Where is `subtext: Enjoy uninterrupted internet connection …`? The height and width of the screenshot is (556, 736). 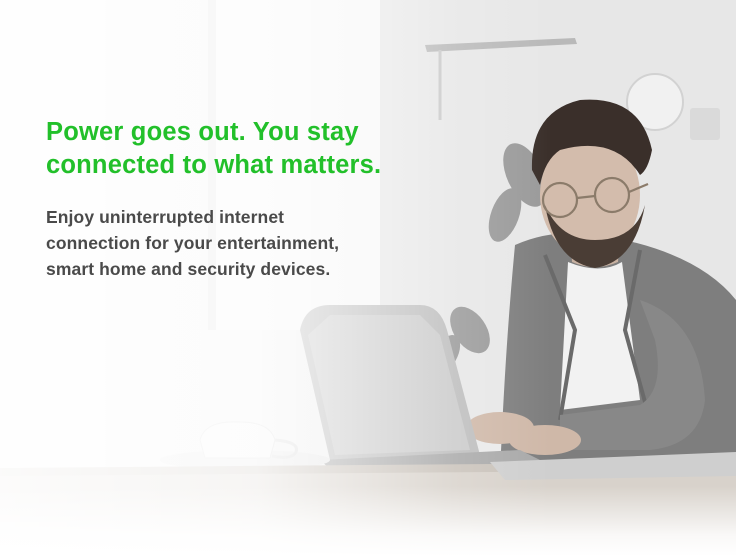 subtext: Enjoy uninterrupted internet connection … is located at coordinates (261, 243).